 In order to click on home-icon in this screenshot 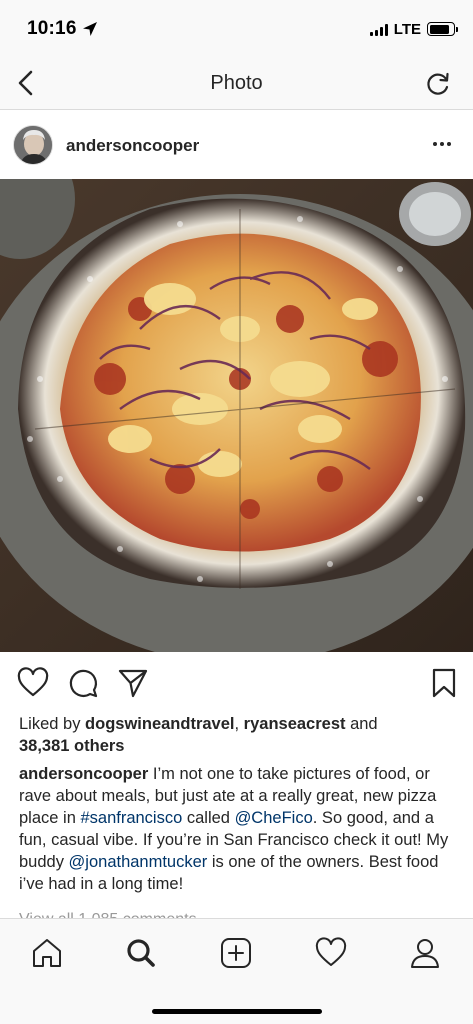, I will do `click(47, 953)`.